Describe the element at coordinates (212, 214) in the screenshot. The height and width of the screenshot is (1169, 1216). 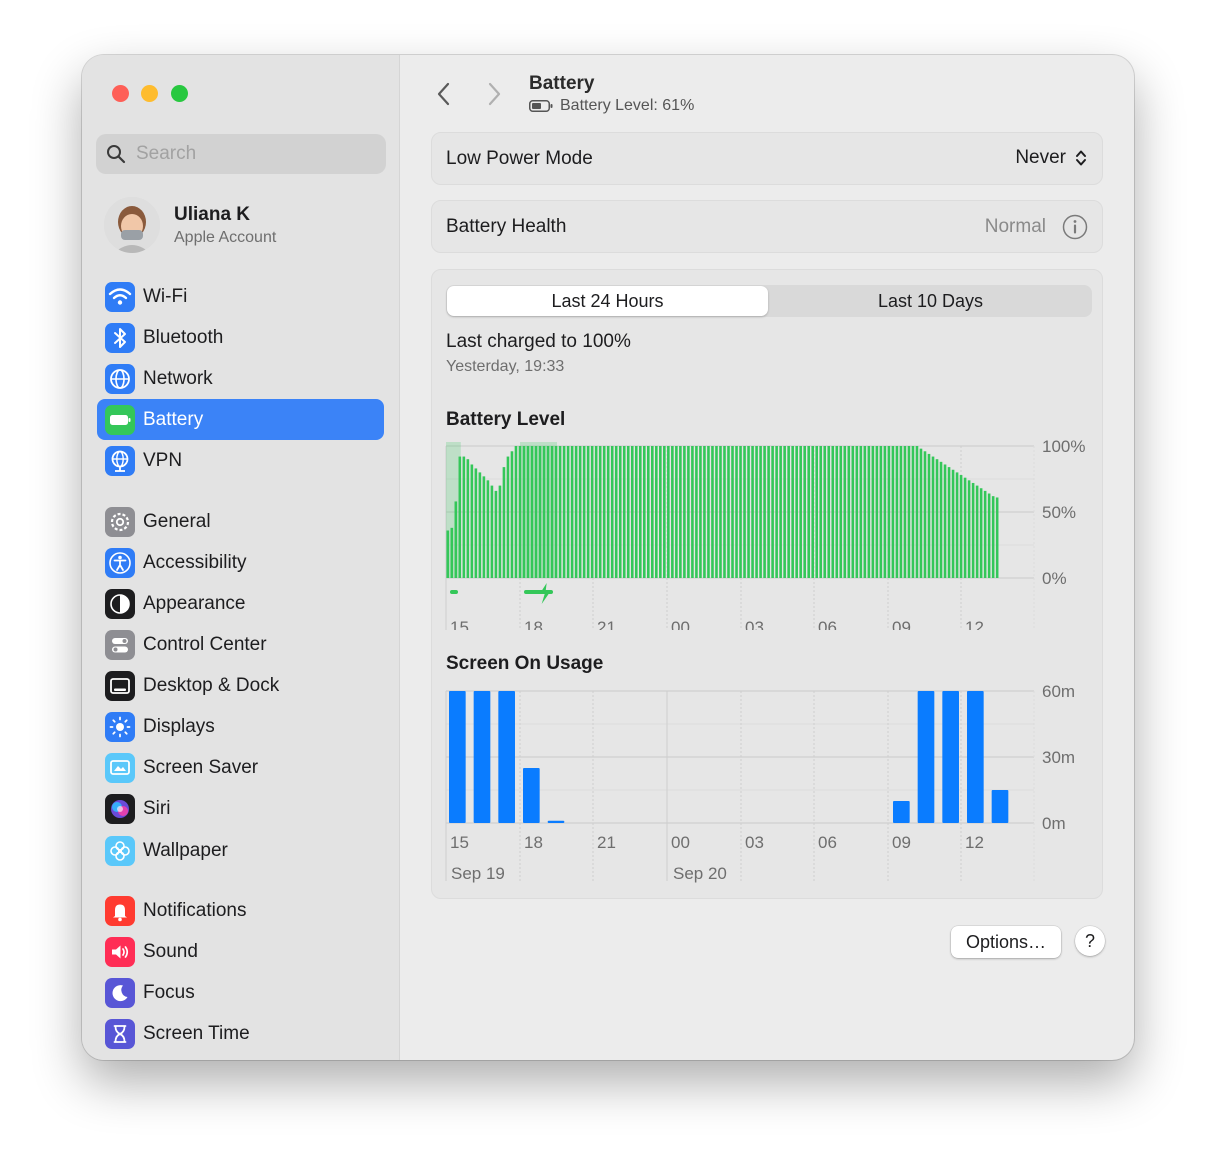
I see `account-name: Uliana K` at that location.